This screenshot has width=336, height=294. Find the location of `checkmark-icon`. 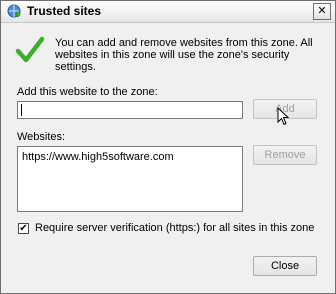

checkmark-icon is located at coordinates (30, 49).